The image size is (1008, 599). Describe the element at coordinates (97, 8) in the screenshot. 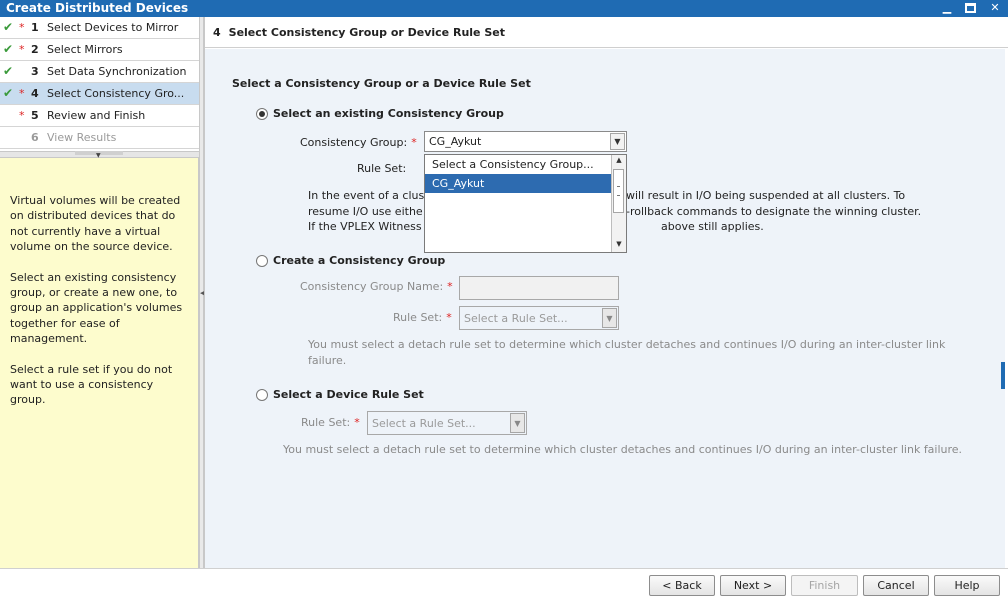

I see `window-title: Create Distributed Devices` at that location.